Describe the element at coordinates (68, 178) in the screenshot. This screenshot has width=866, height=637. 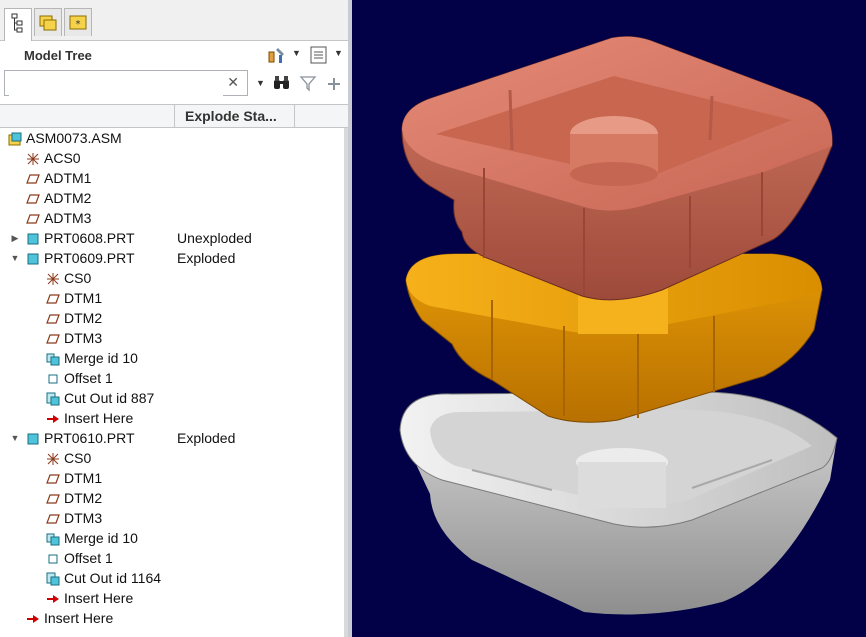
I see `tree-item-label: ADTM1` at that location.